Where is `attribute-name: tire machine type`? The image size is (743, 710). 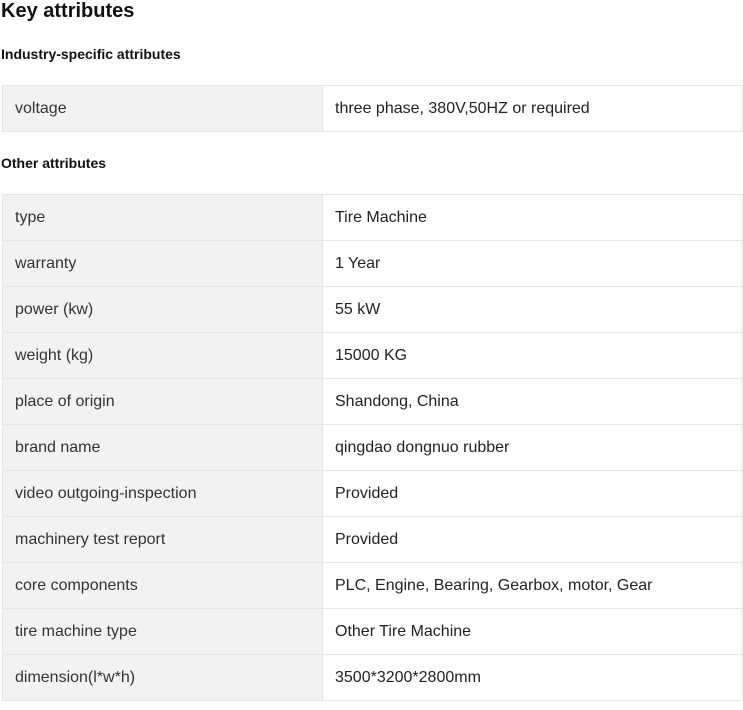 attribute-name: tire machine type is located at coordinates (162, 631).